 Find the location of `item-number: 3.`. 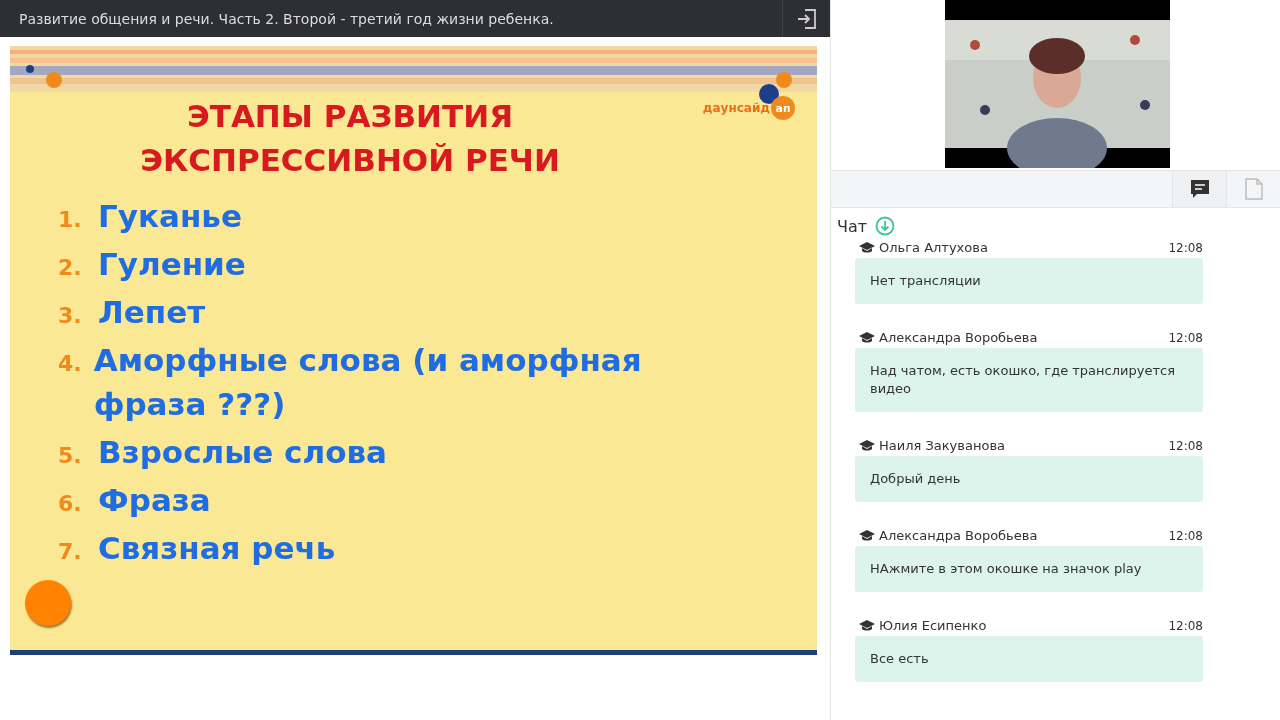

item-number: 3. is located at coordinates (70, 315).